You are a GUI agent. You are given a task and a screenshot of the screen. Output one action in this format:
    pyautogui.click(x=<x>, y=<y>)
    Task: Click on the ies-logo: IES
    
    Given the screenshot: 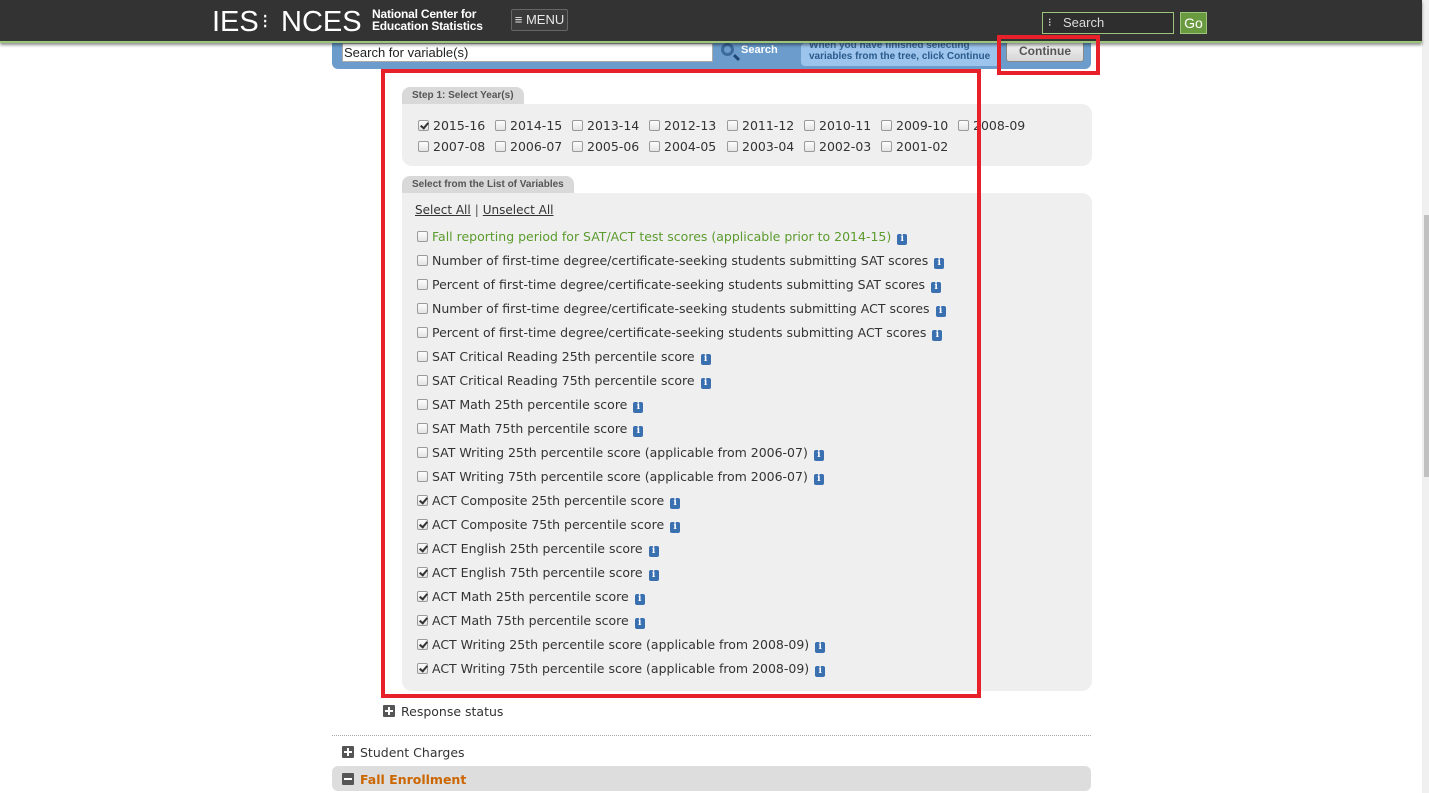 What is the action you would take?
    pyautogui.click(x=235, y=22)
    